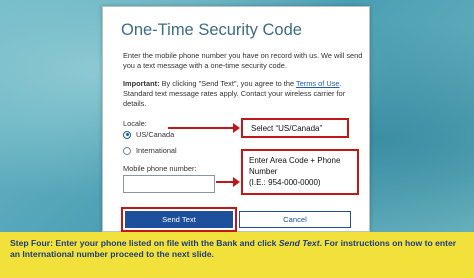  What do you see at coordinates (299, 243) in the screenshot?
I see `footer-italic: Send Text` at bounding box center [299, 243].